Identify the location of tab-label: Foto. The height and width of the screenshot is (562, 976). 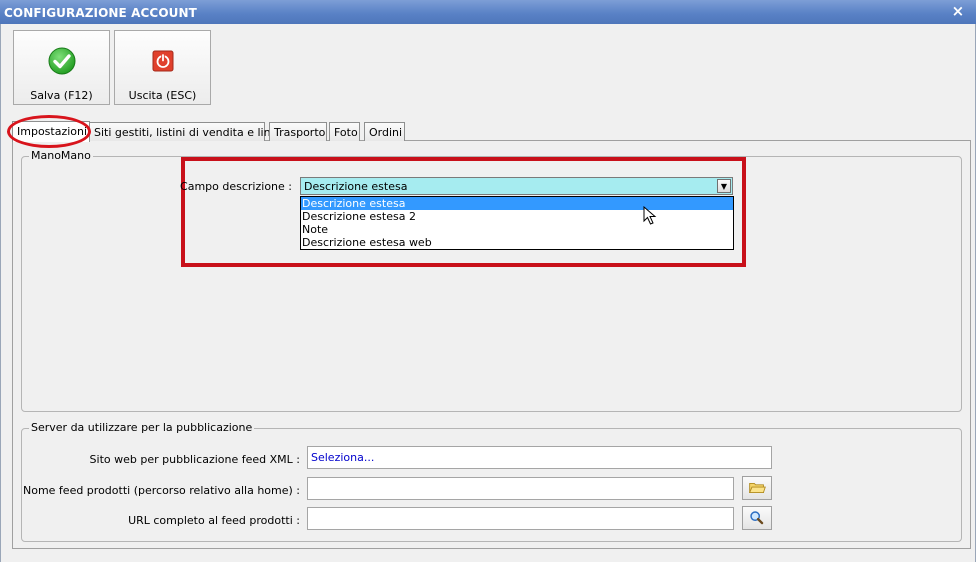
(346, 132).